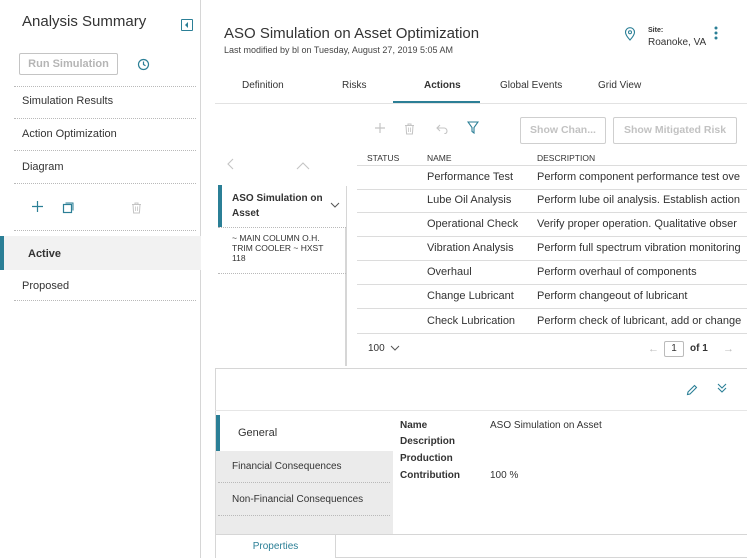  I want to click on double-chevron-down-icon, so click(722, 388).